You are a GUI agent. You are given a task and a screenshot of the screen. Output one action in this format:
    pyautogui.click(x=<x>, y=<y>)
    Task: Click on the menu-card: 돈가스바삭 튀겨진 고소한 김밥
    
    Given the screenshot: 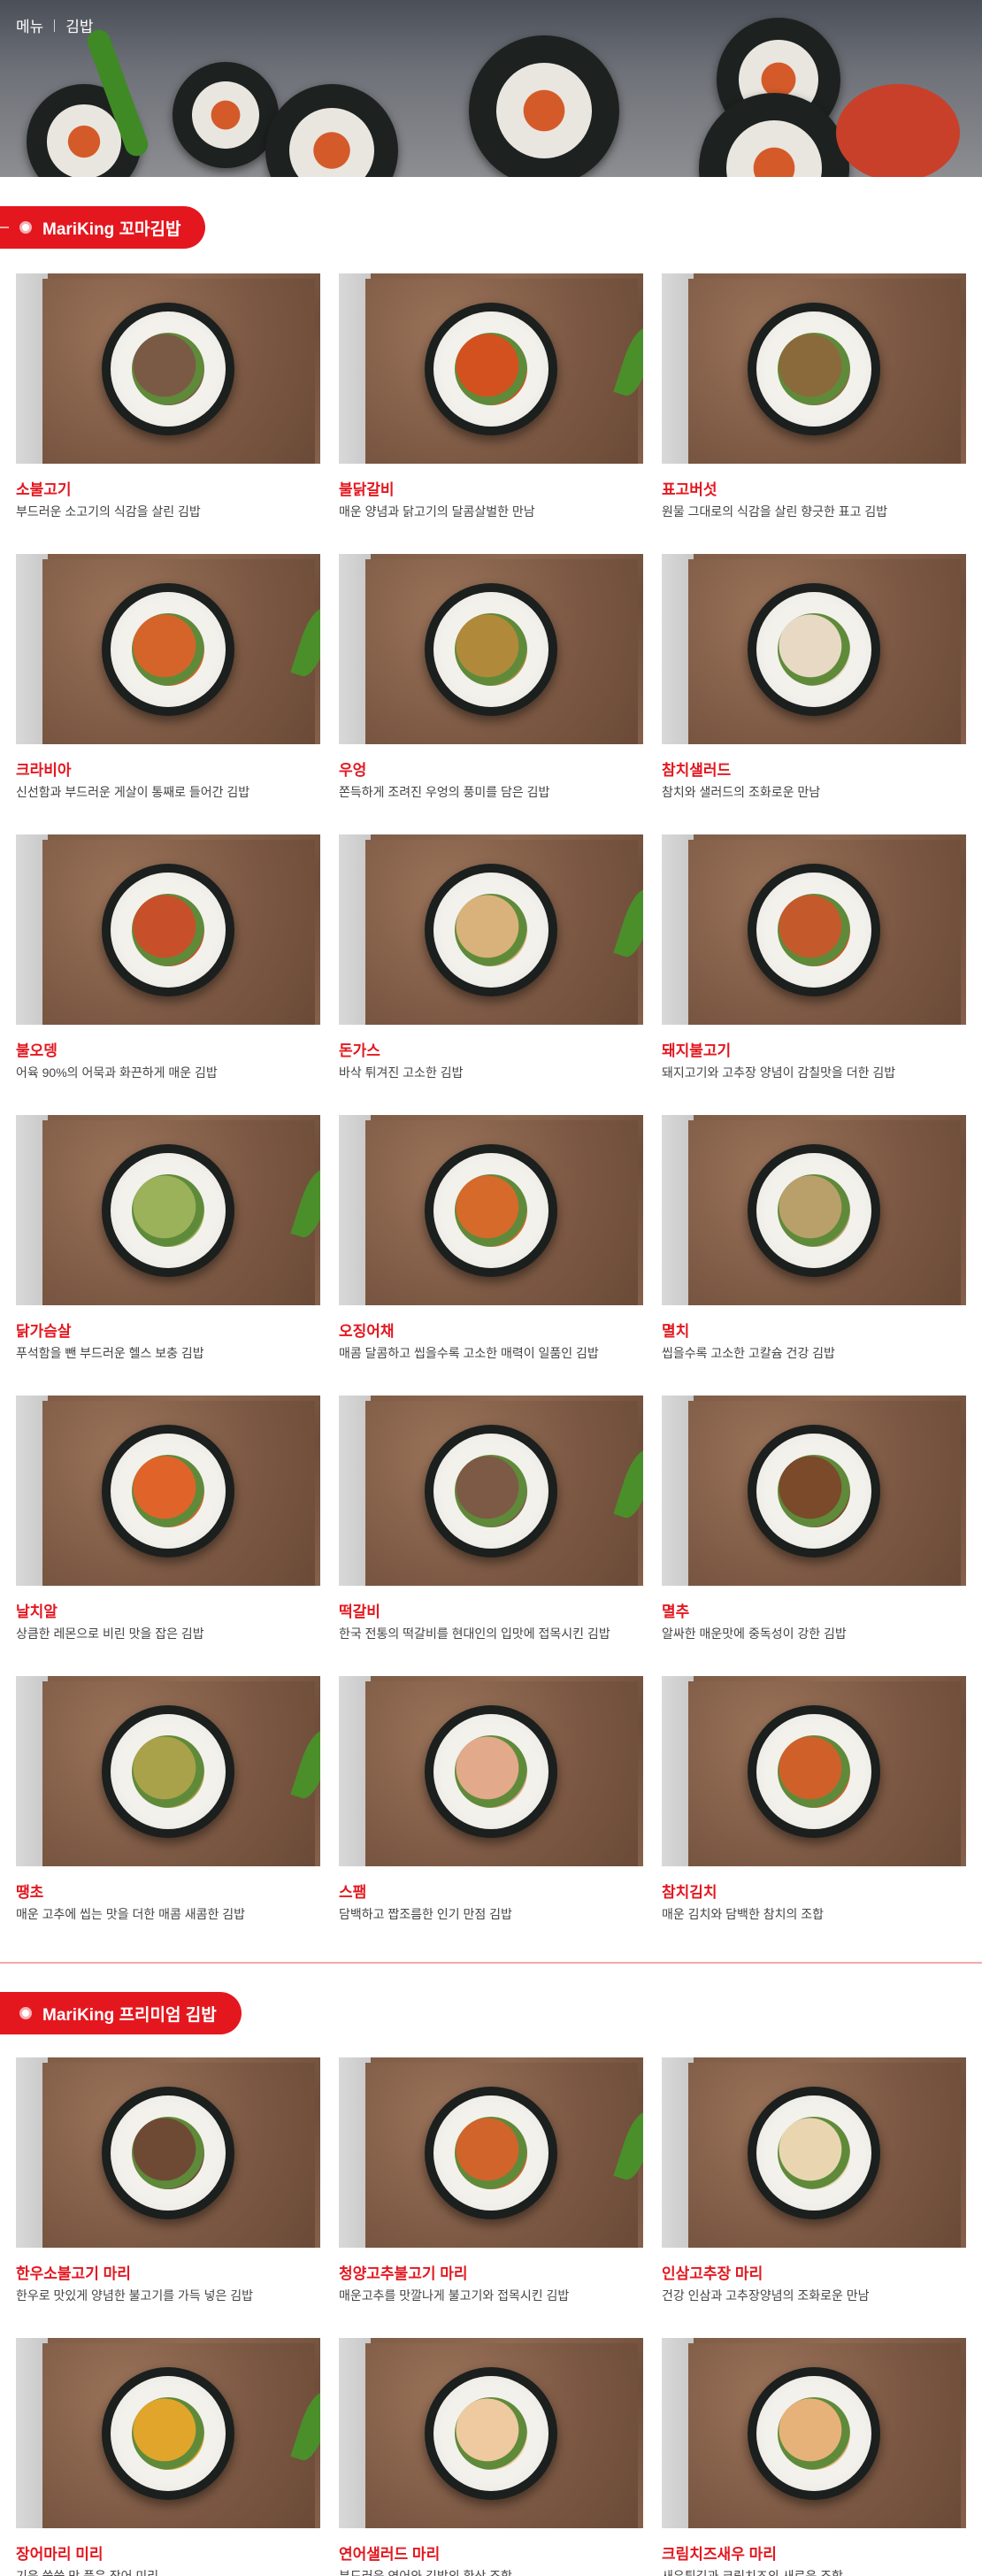 What is the action you would take?
    pyautogui.click(x=491, y=974)
    